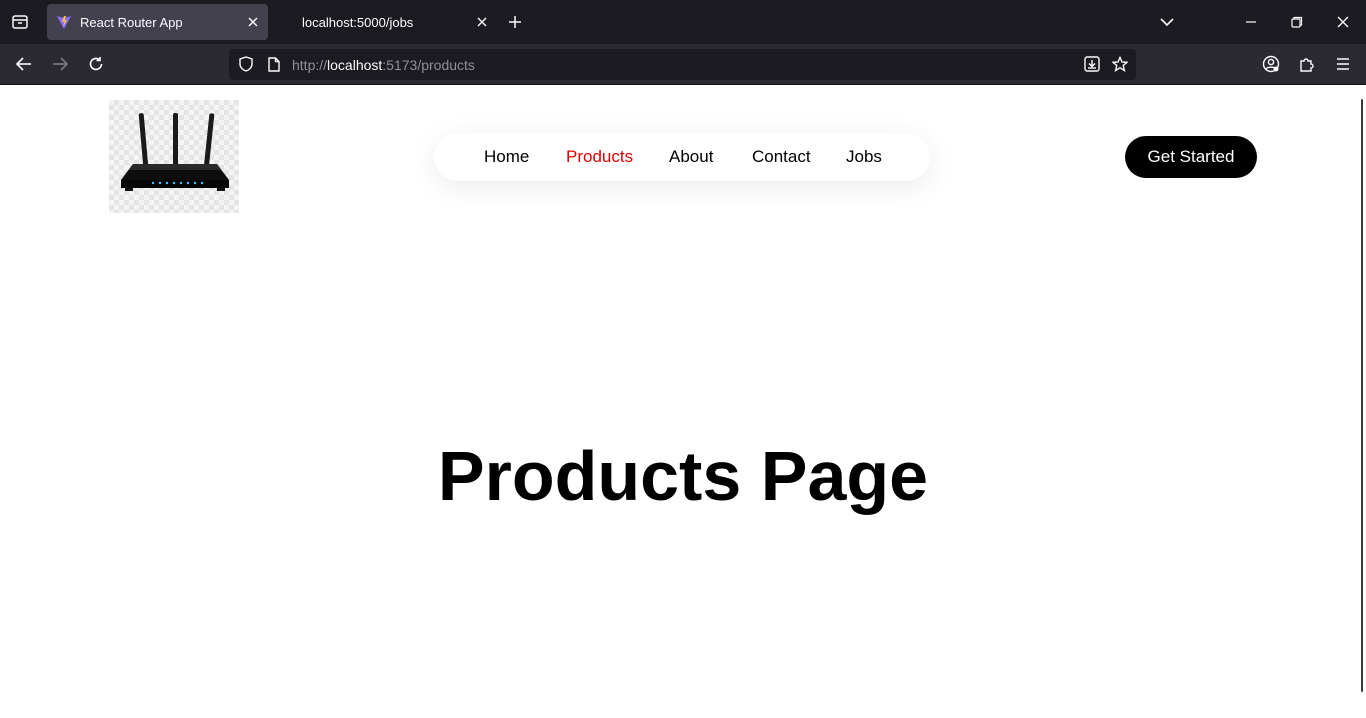  Describe the element at coordinates (20, 22) in the screenshot. I see `tab-overview-icon` at that location.